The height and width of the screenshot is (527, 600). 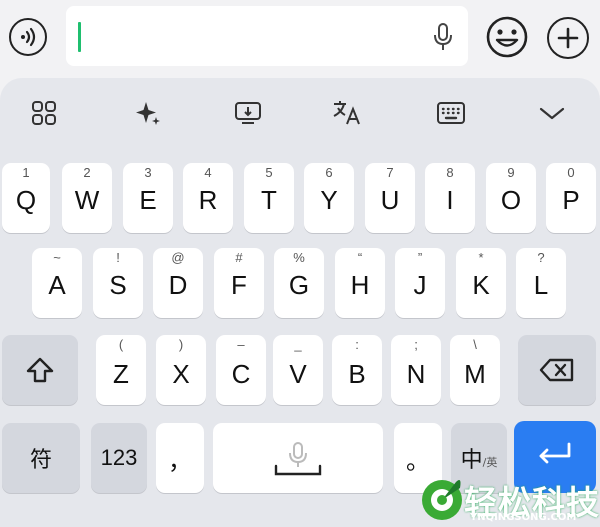 What do you see at coordinates (475, 370) in the screenshot?
I see `key-m: \ M` at bounding box center [475, 370].